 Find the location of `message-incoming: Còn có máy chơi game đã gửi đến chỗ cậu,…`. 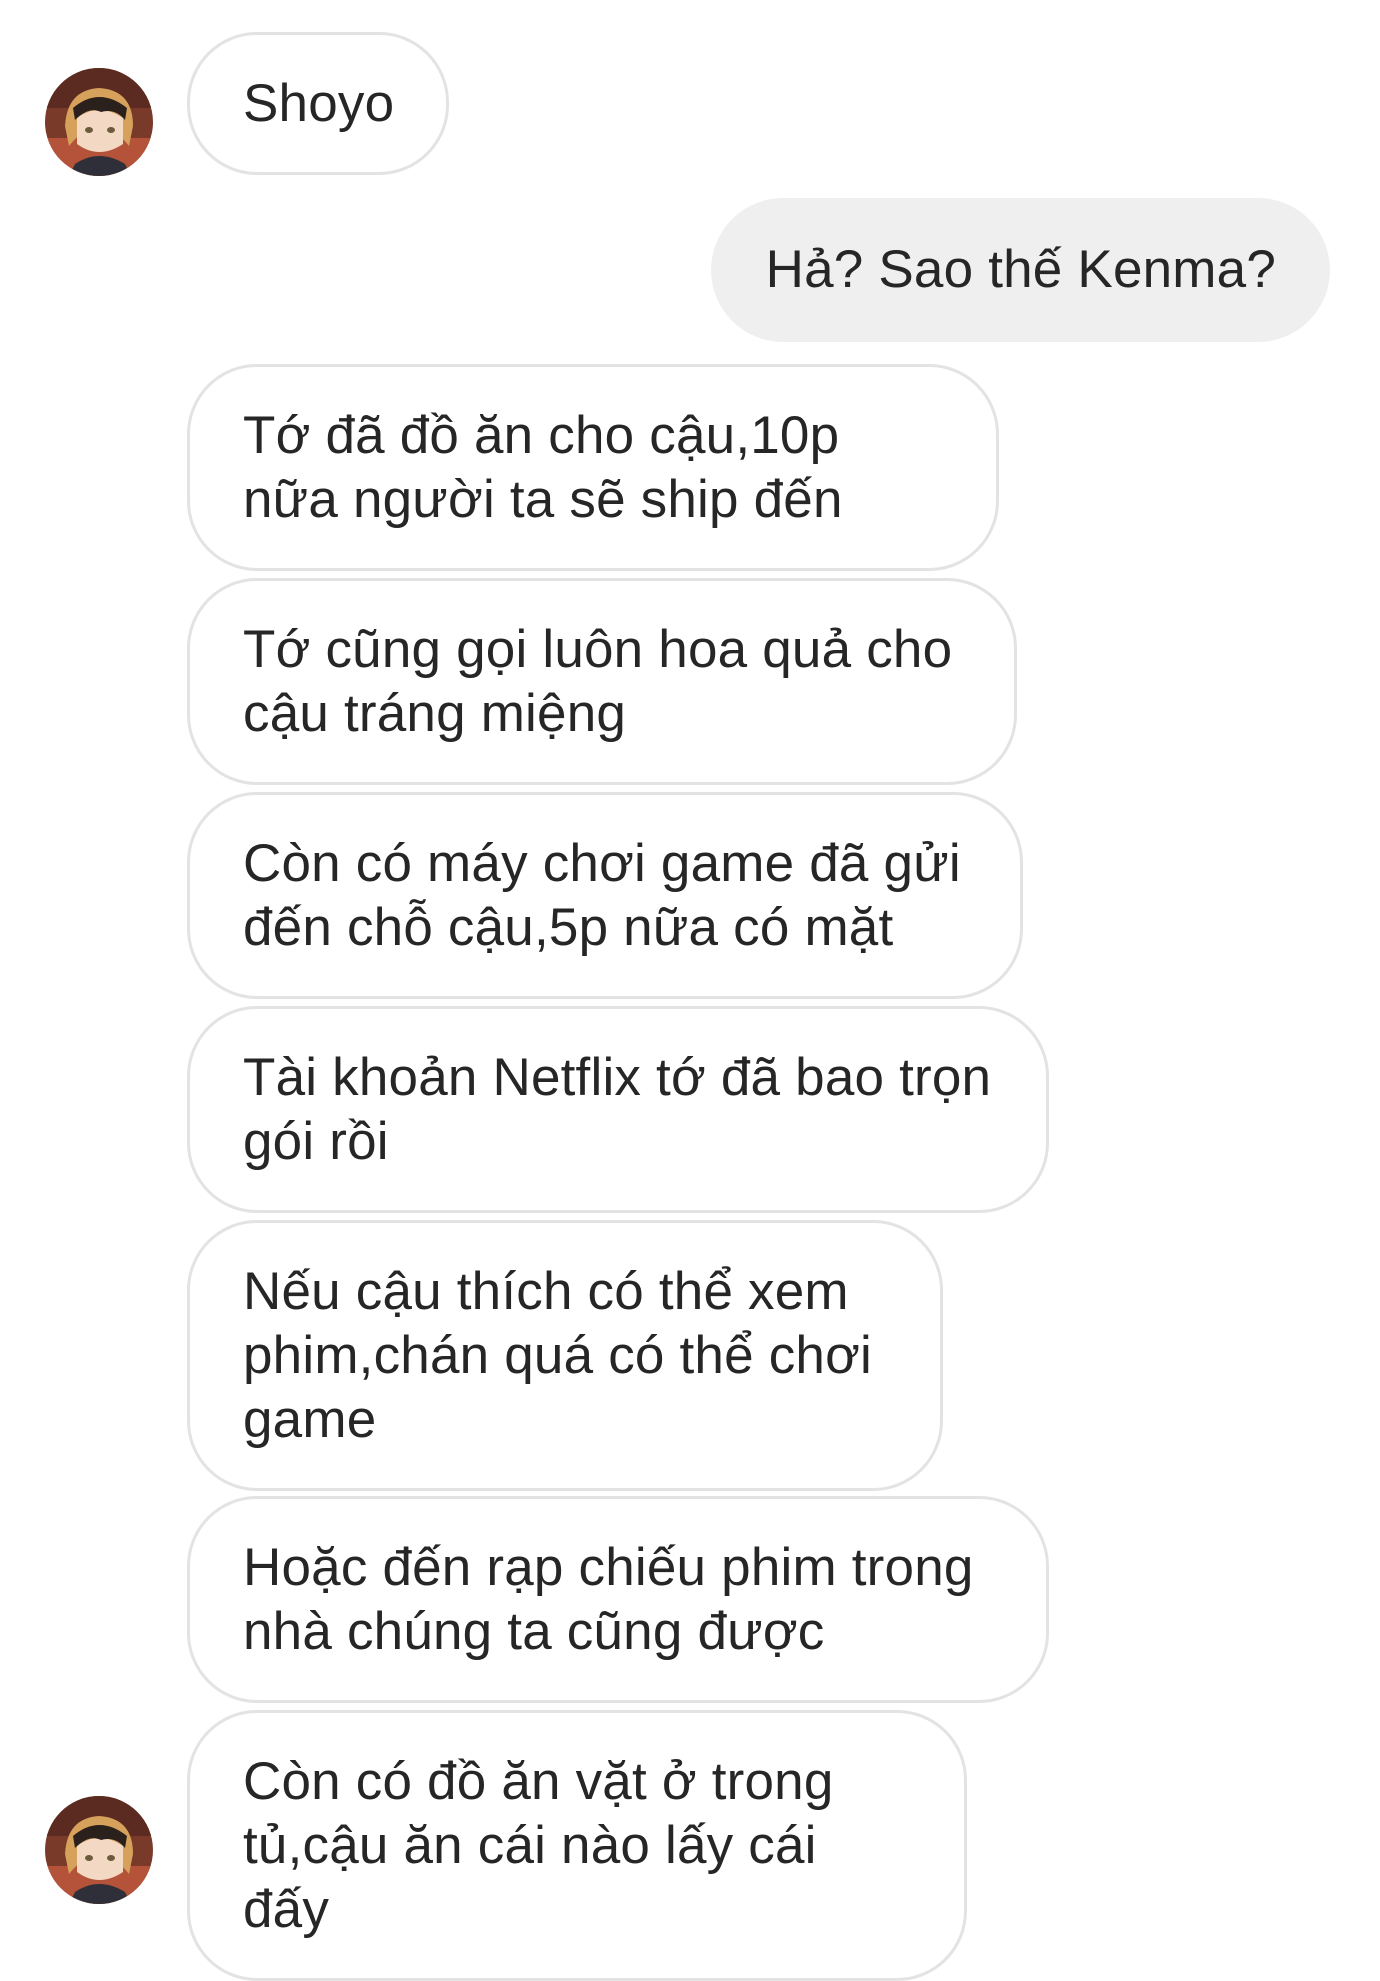

message-incoming: Còn có máy chơi game đã gửi đến chỗ cậu,… is located at coordinates (605, 895).